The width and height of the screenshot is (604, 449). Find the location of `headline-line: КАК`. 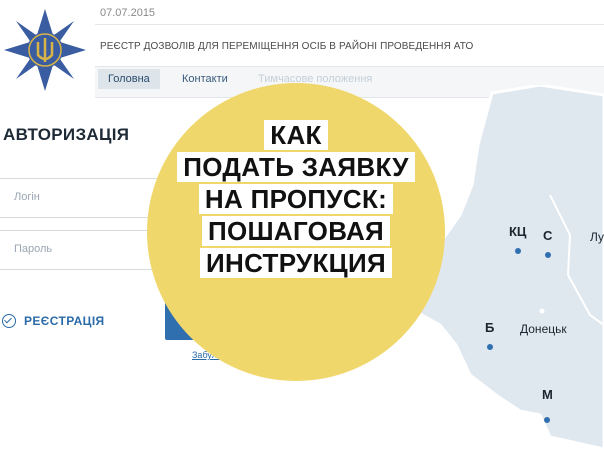

headline-line: КАК is located at coordinates (296, 135).